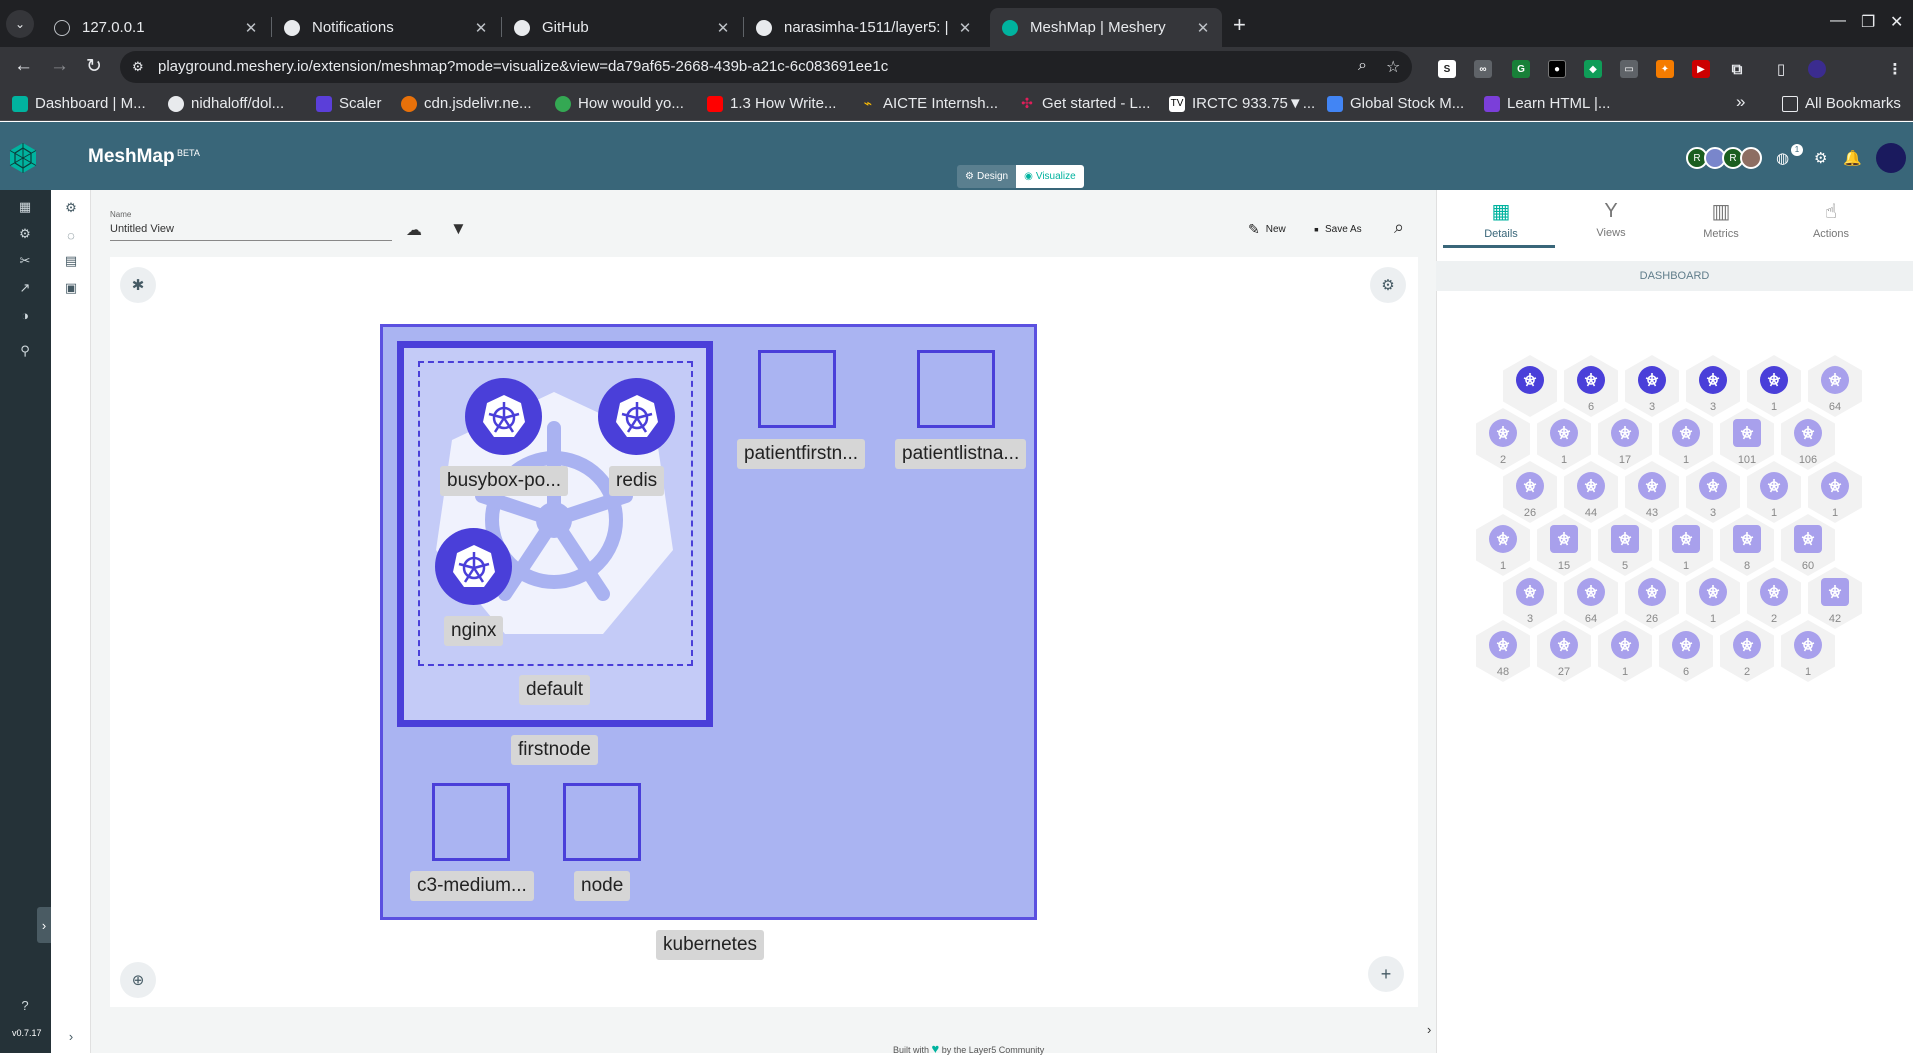 Image resolution: width=1913 pixels, height=1056 pixels. I want to click on components-icon: ⚙, so click(71, 208).